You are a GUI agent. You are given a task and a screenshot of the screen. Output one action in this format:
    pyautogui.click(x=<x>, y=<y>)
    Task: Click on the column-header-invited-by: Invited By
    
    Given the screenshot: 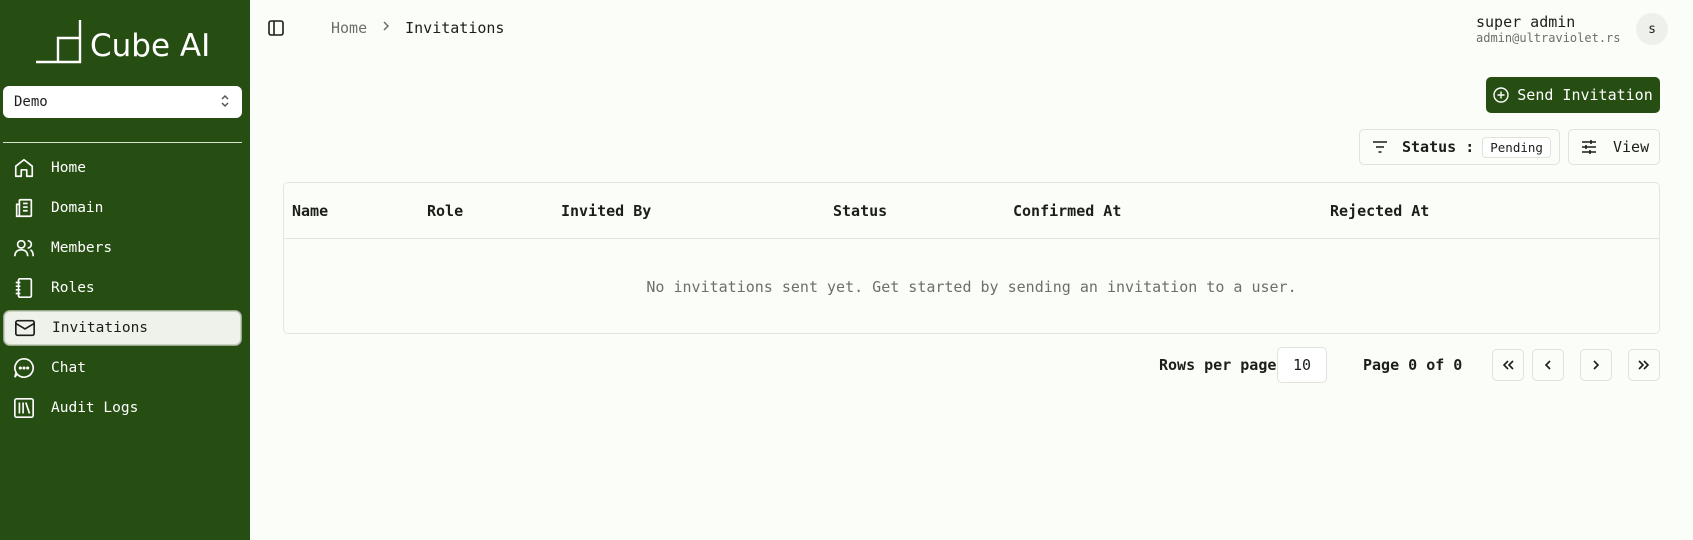 What is the action you would take?
    pyautogui.click(x=606, y=211)
    